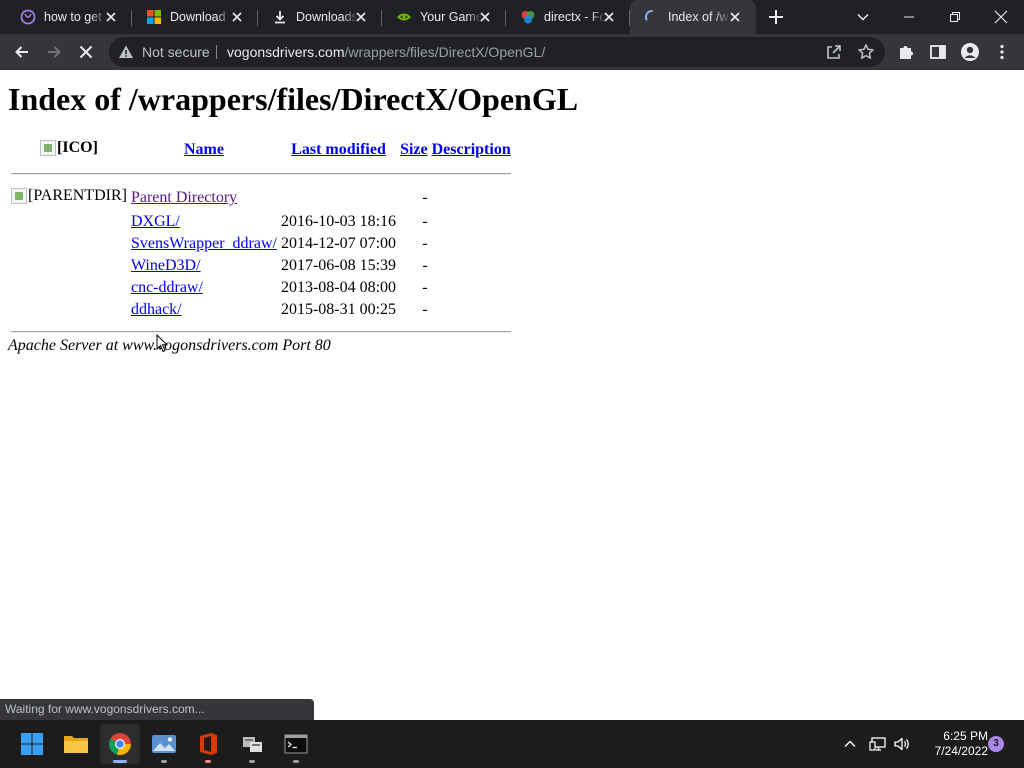 This screenshot has height=768, width=1024. What do you see at coordinates (204, 149) in the screenshot?
I see `sort-by-name-link: Name` at bounding box center [204, 149].